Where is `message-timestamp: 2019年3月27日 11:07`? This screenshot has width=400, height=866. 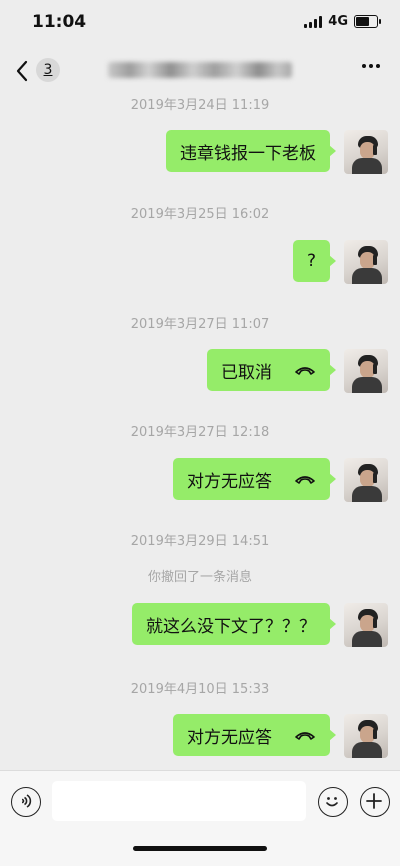
message-timestamp: 2019年3月27日 11:07 is located at coordinates (200, 324).